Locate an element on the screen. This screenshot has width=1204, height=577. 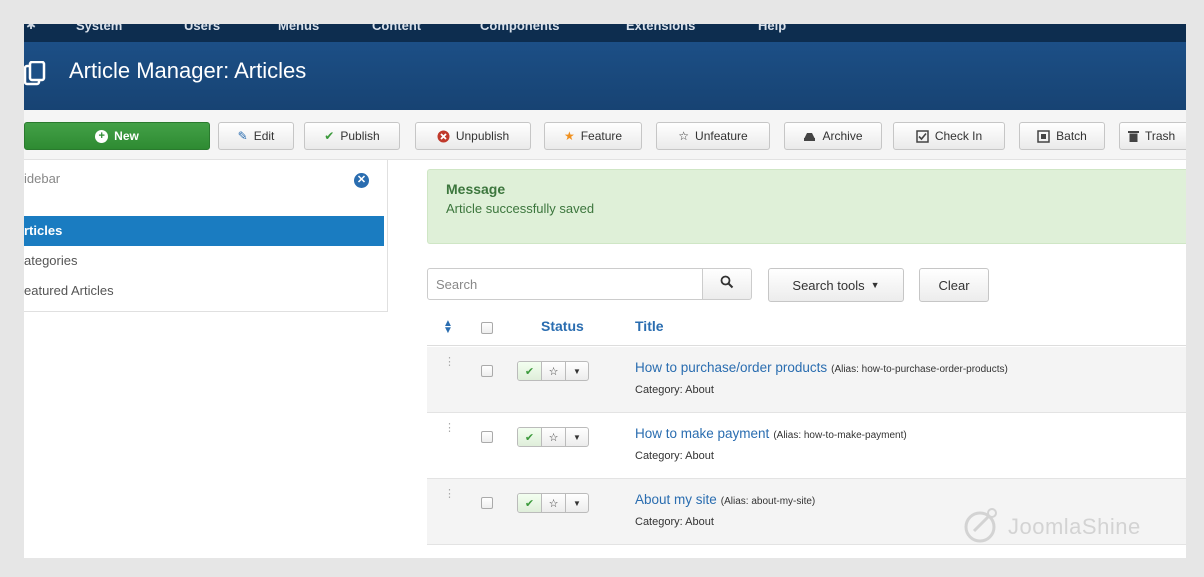
plus-icon: + is located at coordinates (102, 136).